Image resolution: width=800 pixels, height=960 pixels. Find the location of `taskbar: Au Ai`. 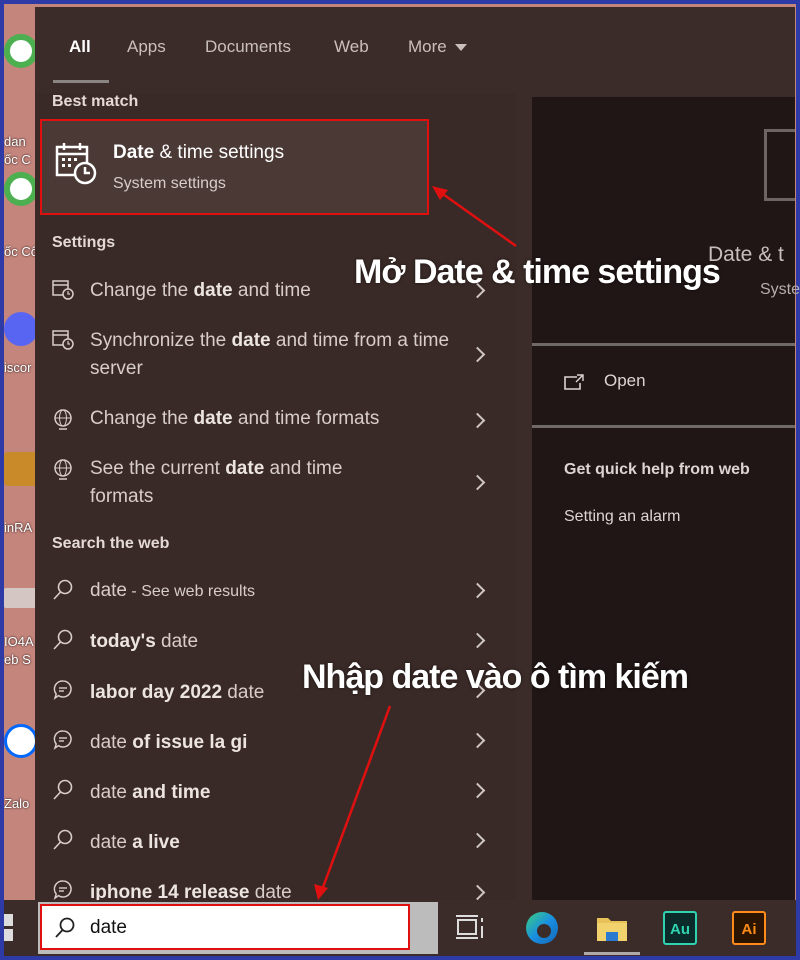

taskbar: Au Ai is located at coordinates (400, 928).